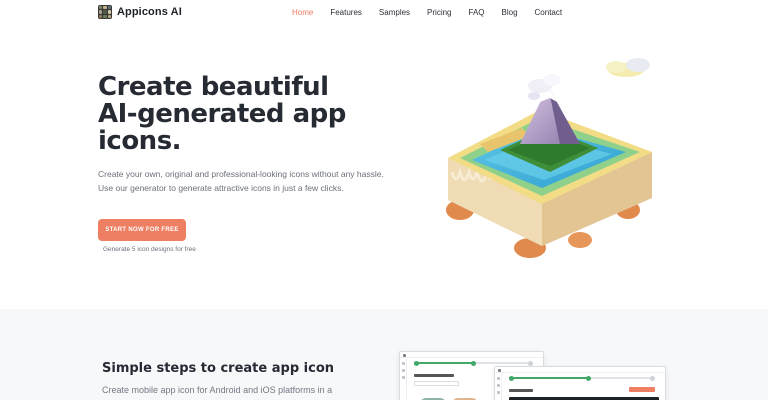  Describe the element at coordinates (394, 12) in the screenshot. I see `nav-link-samples: Samples` at that location.